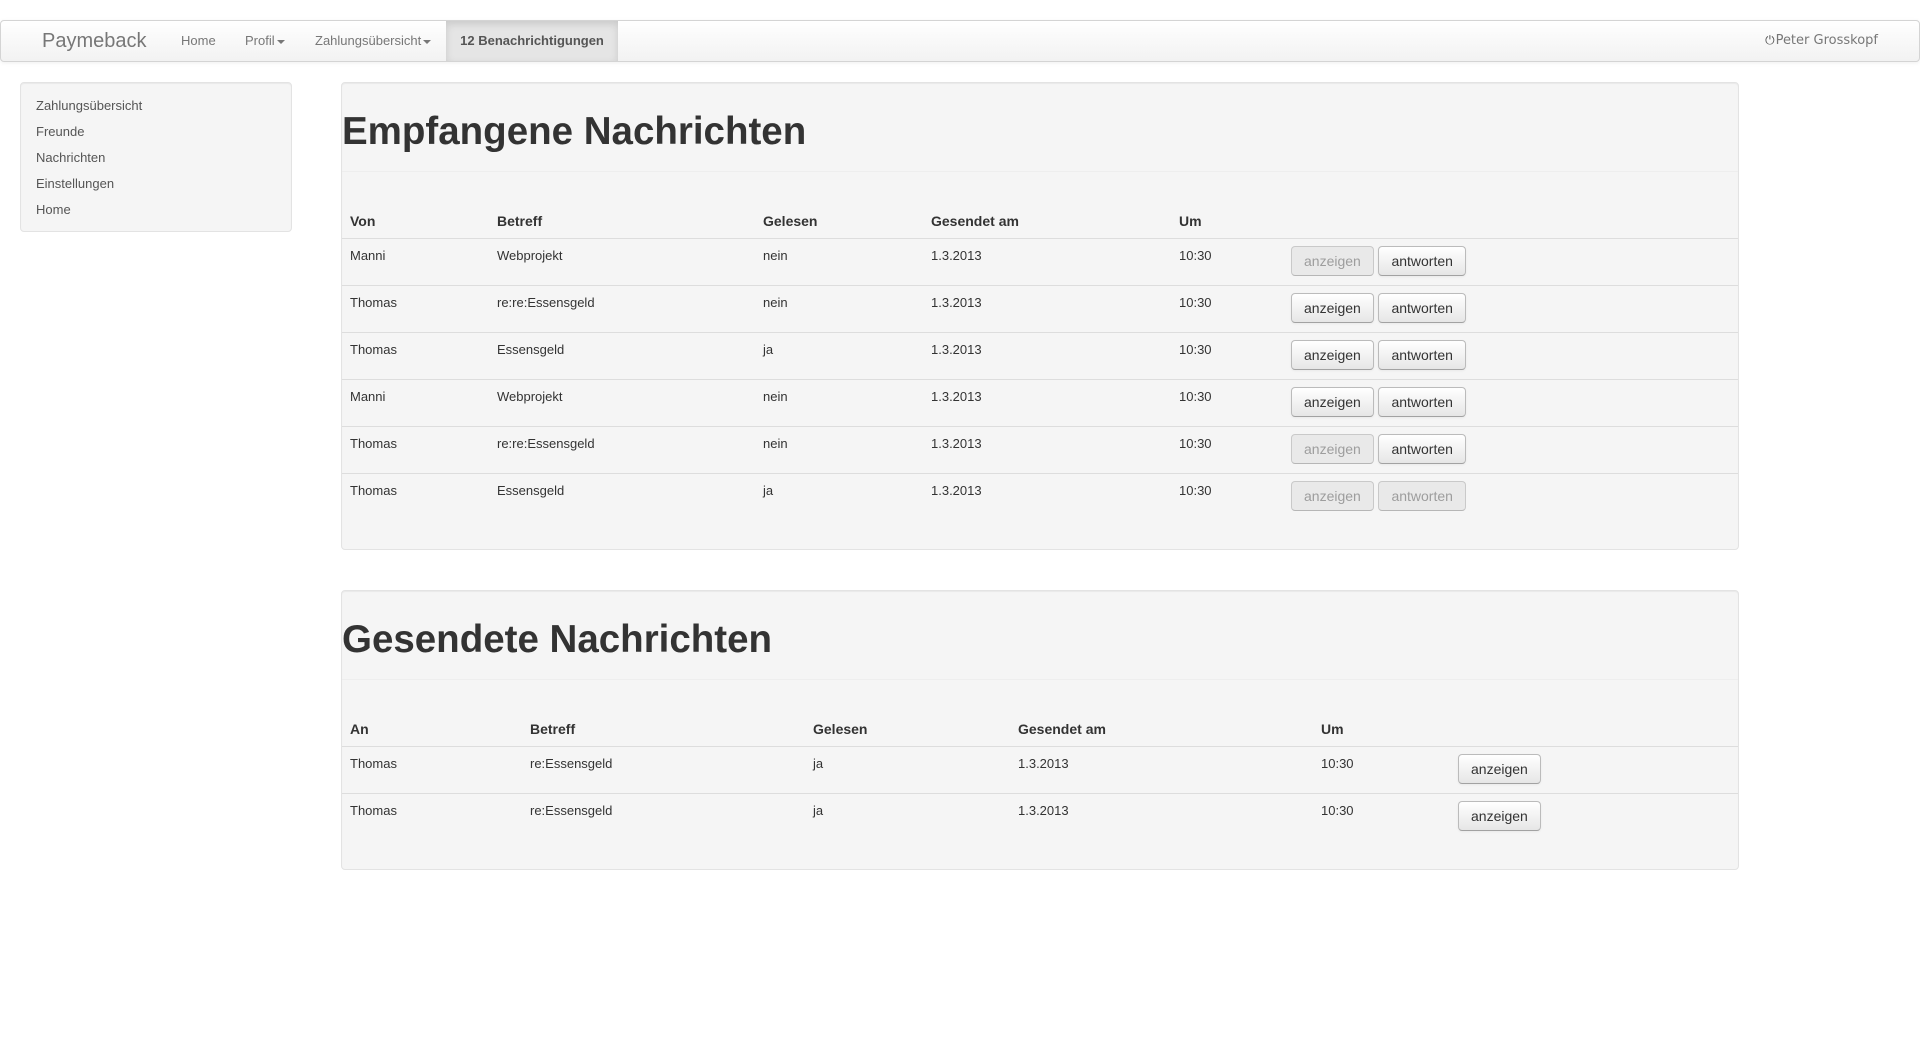  What do you see at coordinates (1594, 816) in the screenshot?
I see `cell-actions: anzeigen` at bounding box center [1594, 816].